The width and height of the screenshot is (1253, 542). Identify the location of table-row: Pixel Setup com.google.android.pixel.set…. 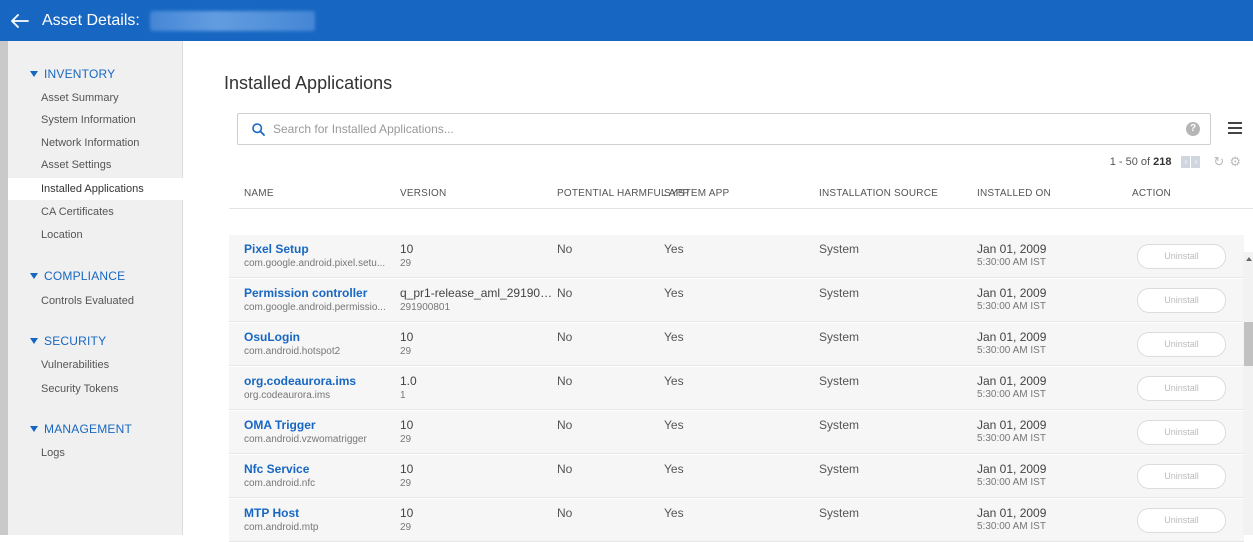
(736, 256).